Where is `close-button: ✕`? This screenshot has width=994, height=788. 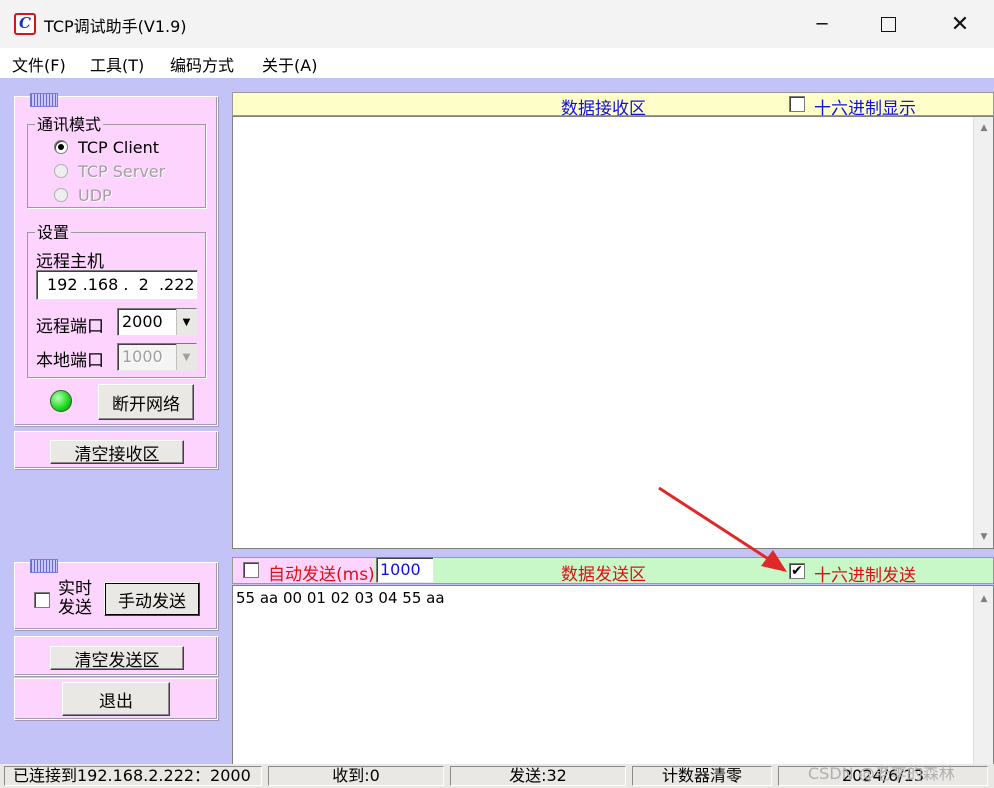 close-button: ✕ is located at coordinates (960, 24).